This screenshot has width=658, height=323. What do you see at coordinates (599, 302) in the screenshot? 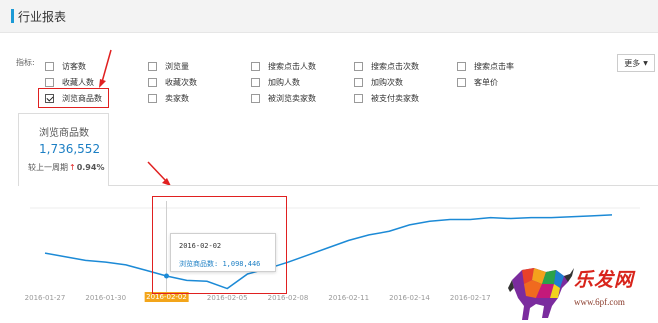
I see `watermark-url: www.6pf.com` at bounding box center [599, 302].